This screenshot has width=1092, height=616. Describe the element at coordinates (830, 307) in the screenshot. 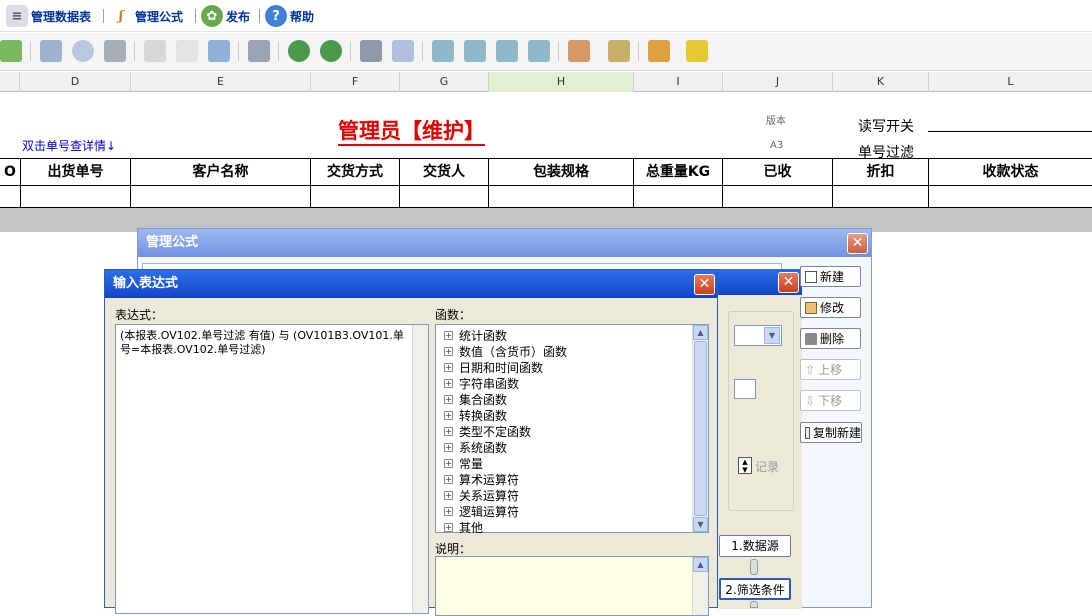

I see `edit-button: 修改` at that location.